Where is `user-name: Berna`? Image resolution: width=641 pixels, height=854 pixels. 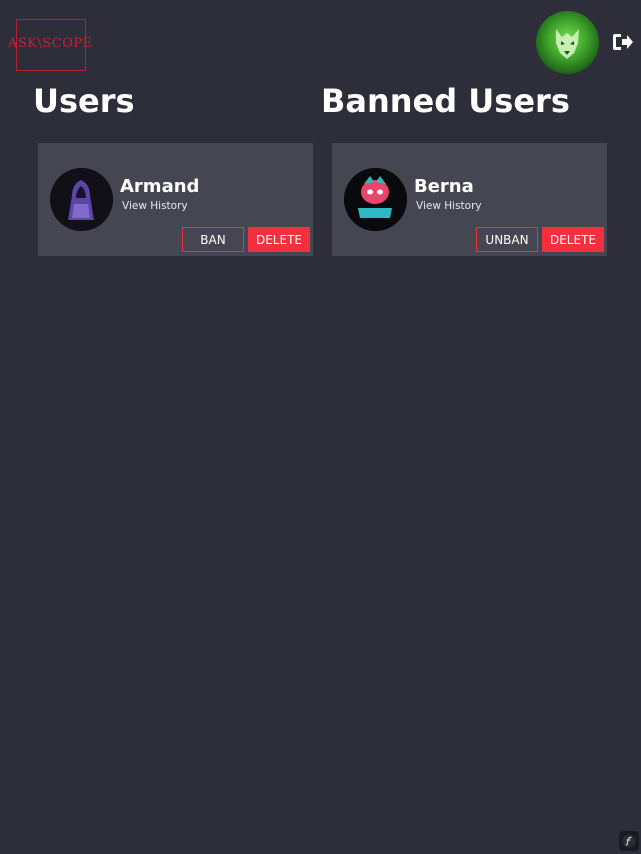 user-name: Berna is located at coordinates (444, 186).